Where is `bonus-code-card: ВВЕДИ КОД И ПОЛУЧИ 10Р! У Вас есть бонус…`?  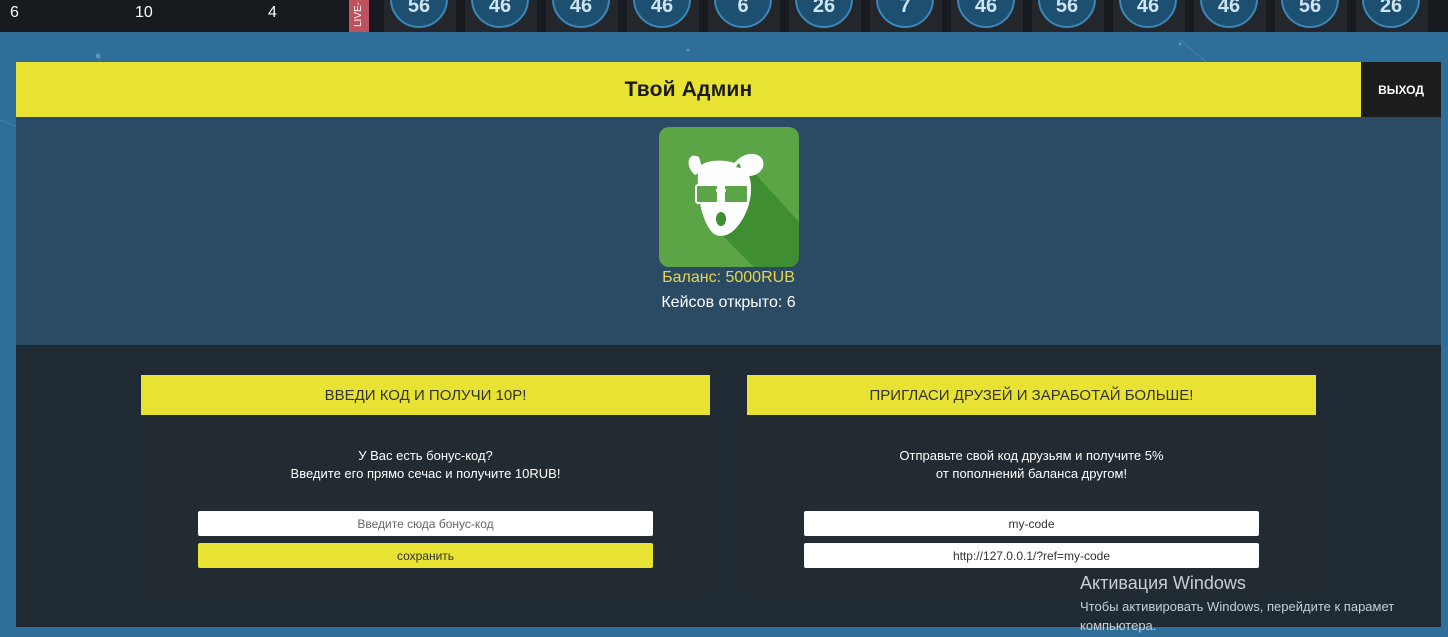
bonus-code-card: ВВЕДИ КОД И ПОЛУЧИ 10Р! У Вас есть бонус… is located at coordinates (425, 486).